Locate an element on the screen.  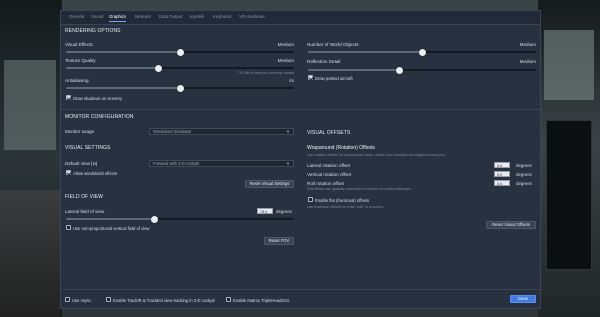
tab-joystick: Joystick is located at coordinates (196, 16).